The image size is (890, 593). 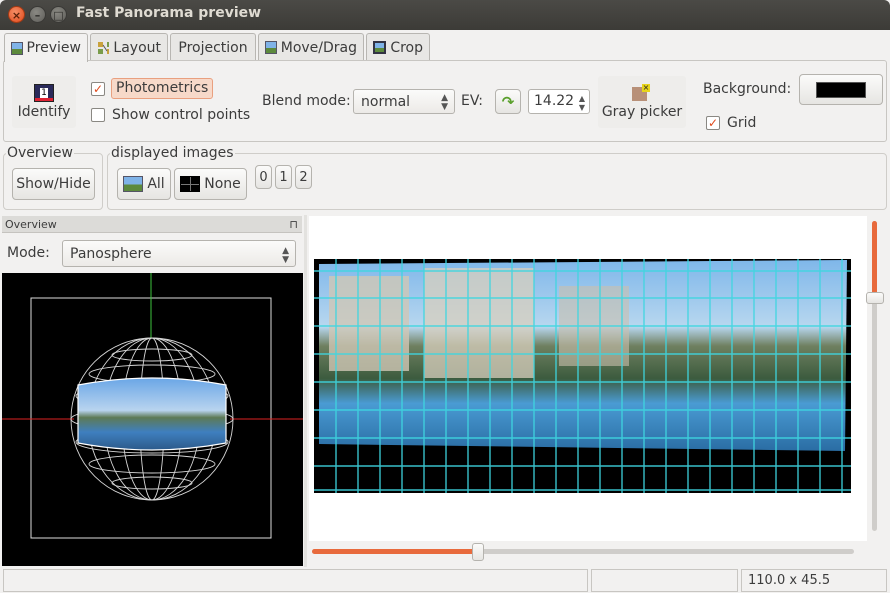 What do you see at coordinates (283, 177) in the screenshot?
I see `image-toggle-1: 1` at bounding box center [283, 177].